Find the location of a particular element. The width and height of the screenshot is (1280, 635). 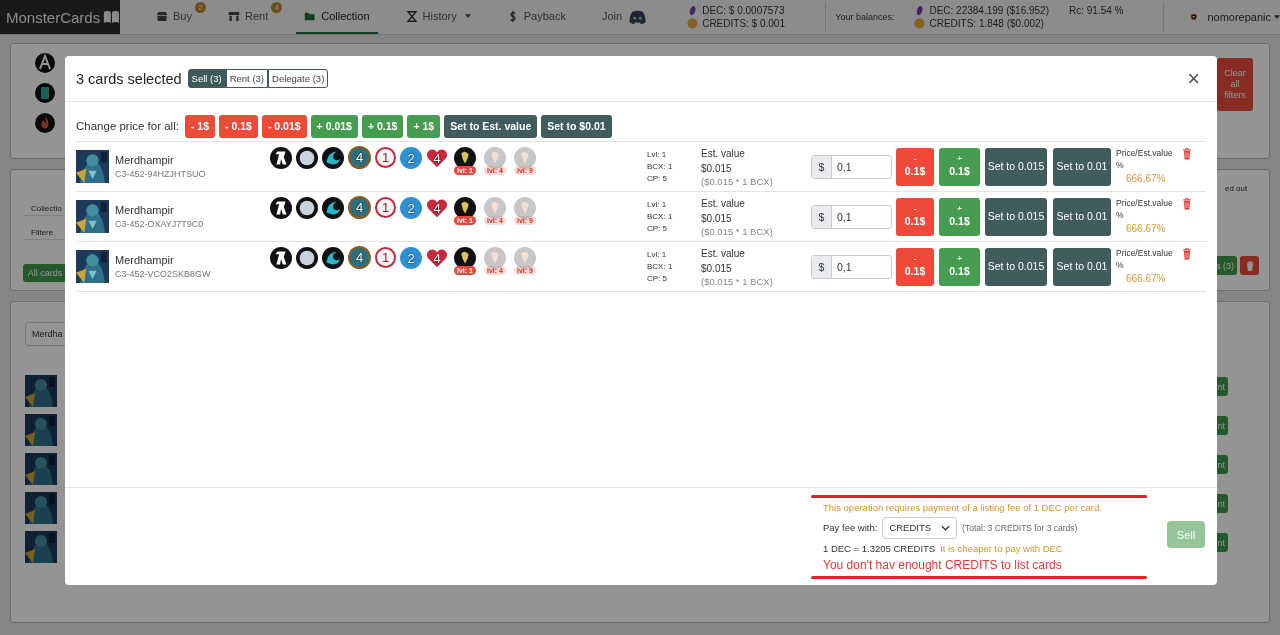

neutral-icon is located at coordinates (307, 158).